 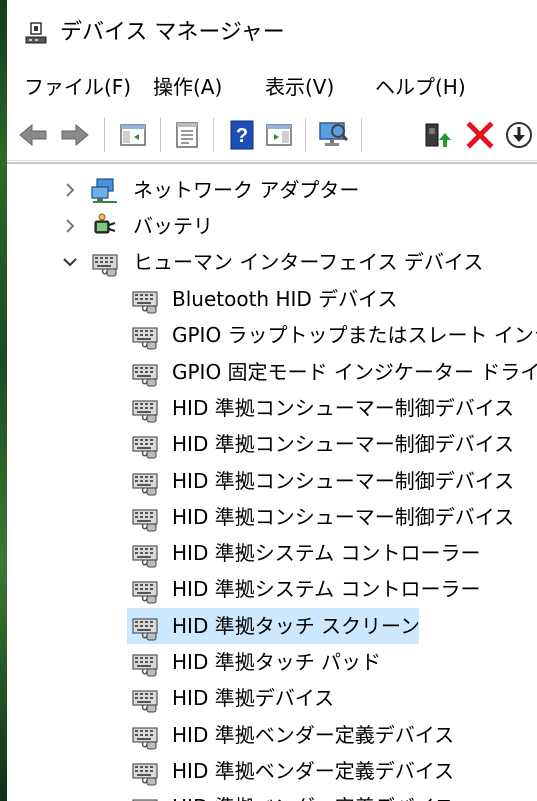 I want to click on show-hide-console-tree-button, so click(x=133, y=135).